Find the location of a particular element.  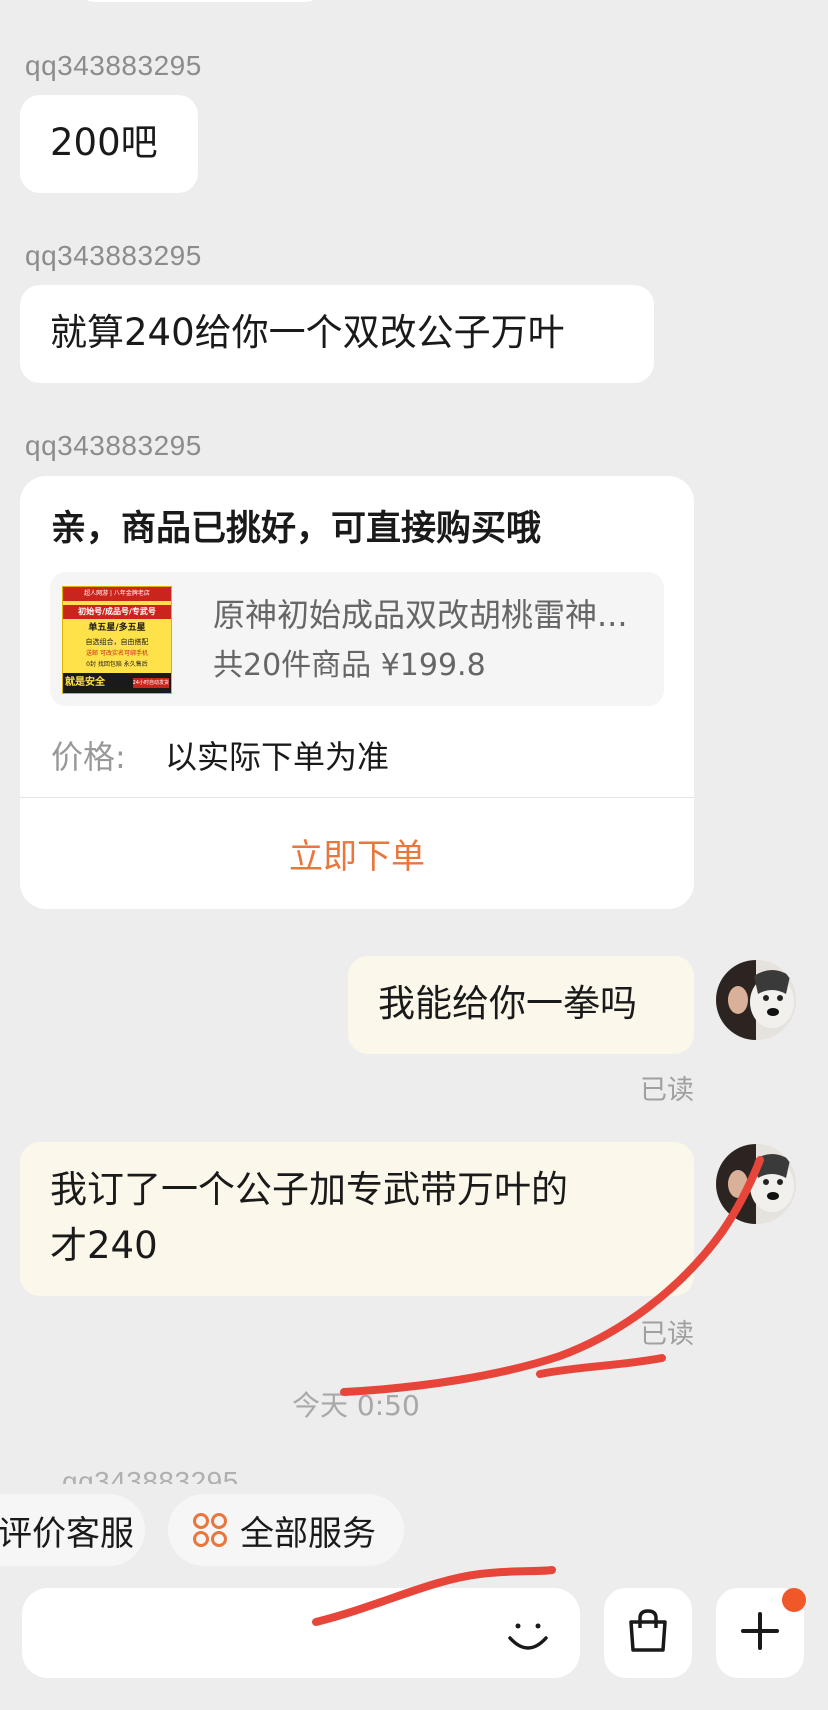

rate-service-chip: 评价客服 is located at coordinates (72, 1530).